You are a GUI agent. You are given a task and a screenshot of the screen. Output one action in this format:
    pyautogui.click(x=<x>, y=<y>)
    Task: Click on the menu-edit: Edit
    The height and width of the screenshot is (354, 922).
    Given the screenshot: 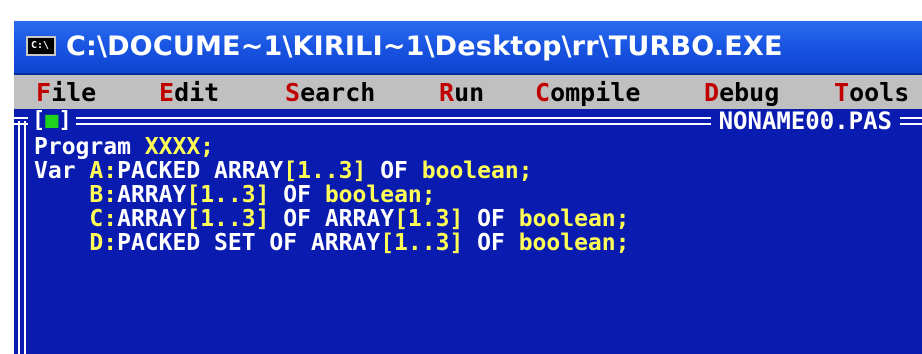 What is the action you would take?
    pyautogui.click(x=189, y=92)
    